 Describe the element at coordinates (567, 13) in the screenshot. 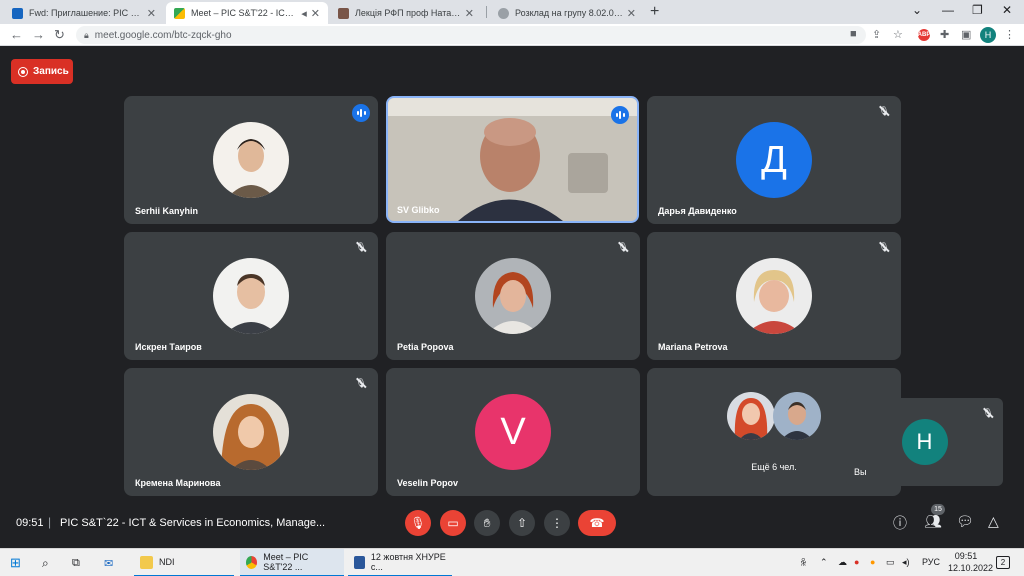

I see `tab-schedule: Розклад на групу 8.02.072.100.2 ✕` at that location.